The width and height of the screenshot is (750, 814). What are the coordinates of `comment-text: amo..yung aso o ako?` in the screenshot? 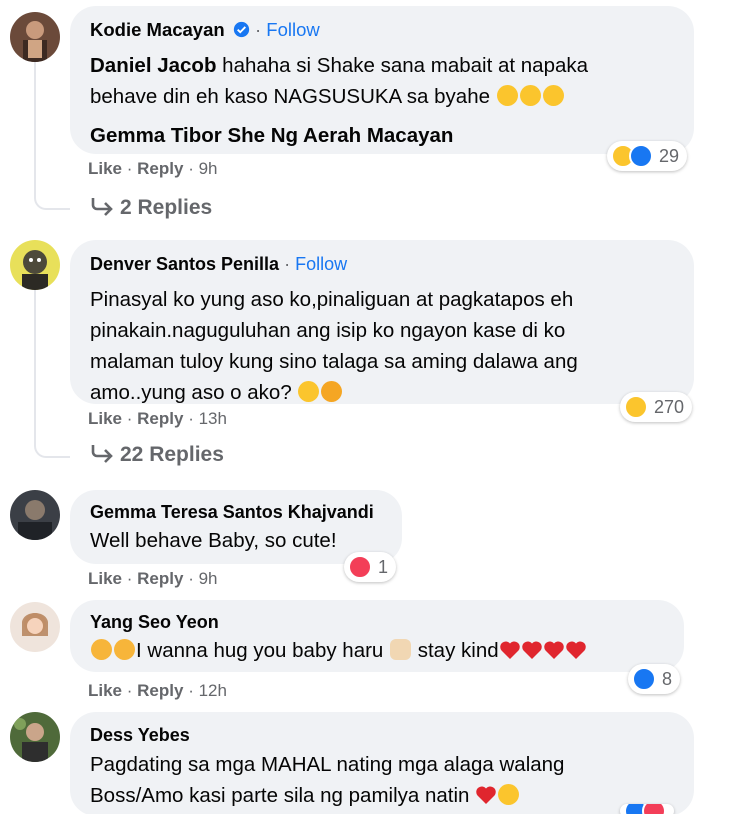 It's located at (191, 392).